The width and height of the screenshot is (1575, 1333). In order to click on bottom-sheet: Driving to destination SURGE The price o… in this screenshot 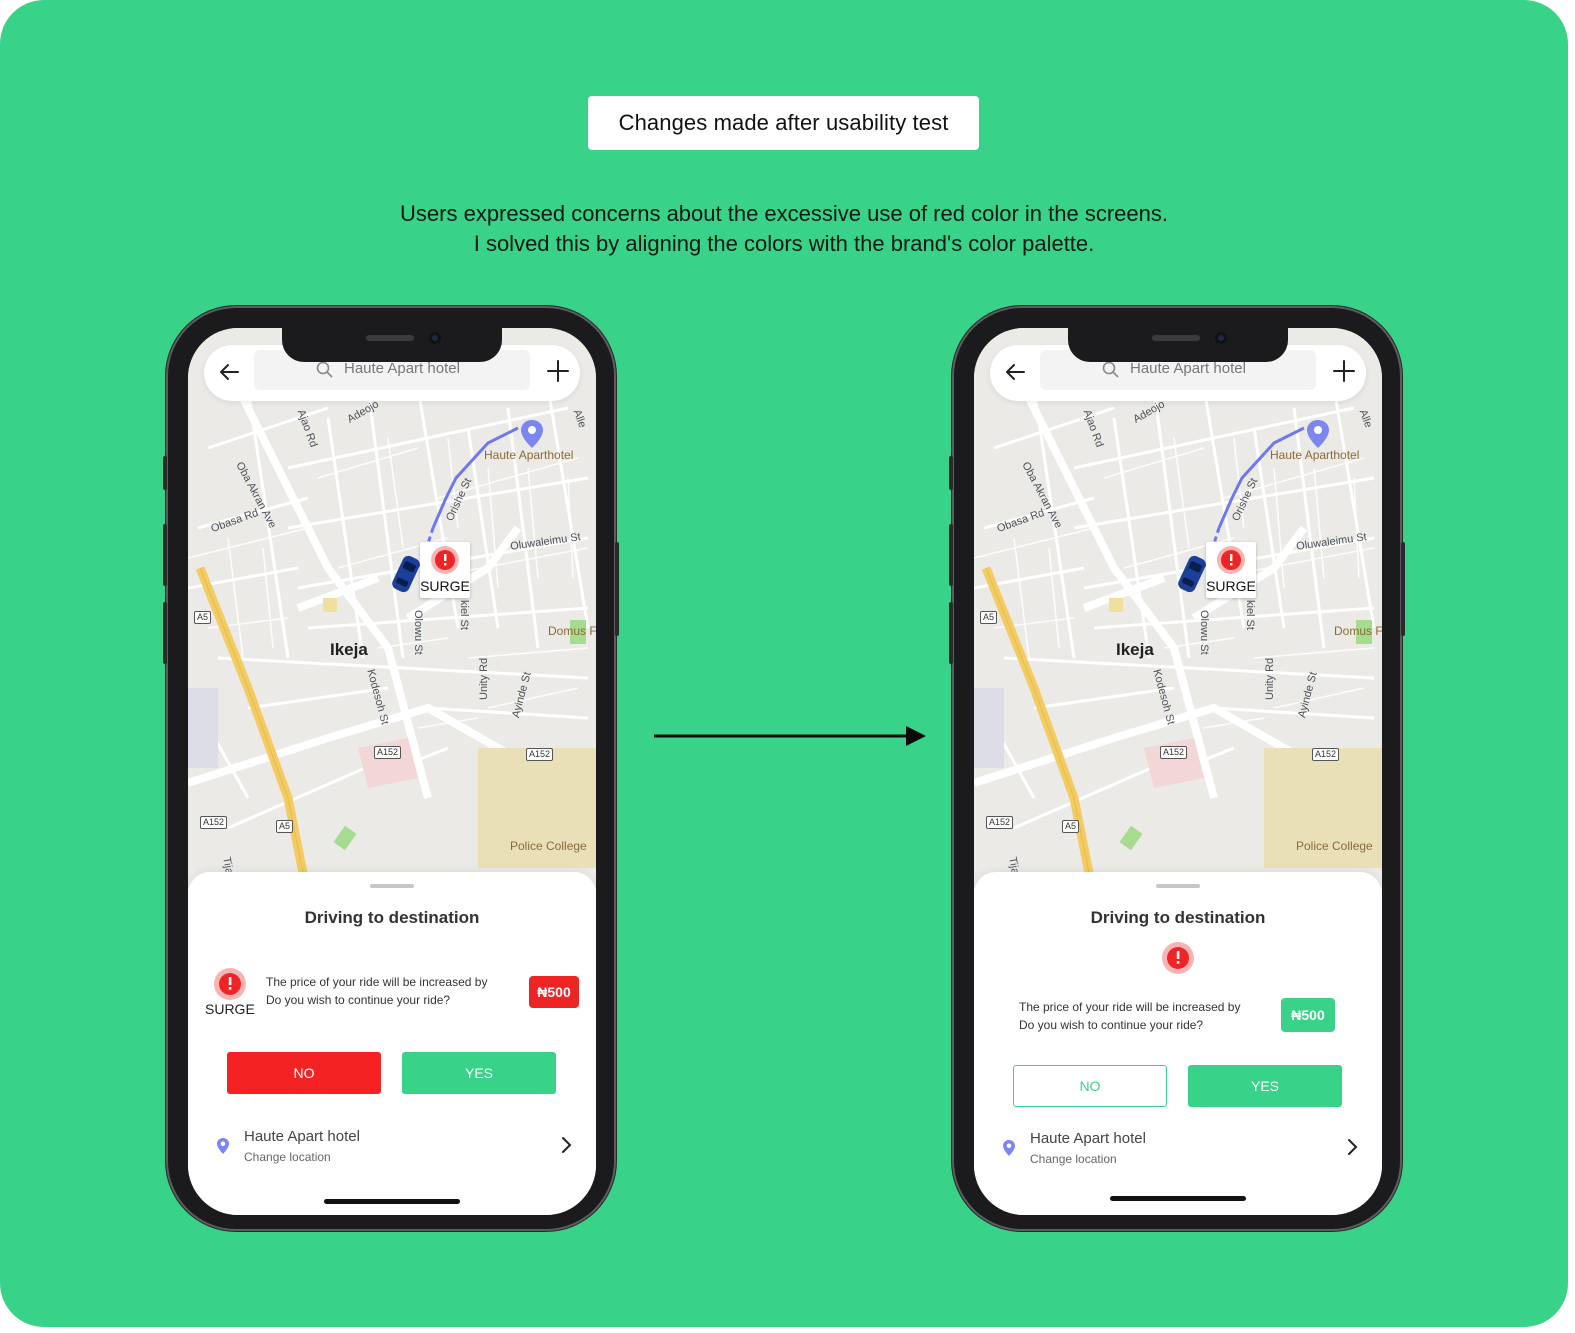, I will do `click(392, 1043)`.